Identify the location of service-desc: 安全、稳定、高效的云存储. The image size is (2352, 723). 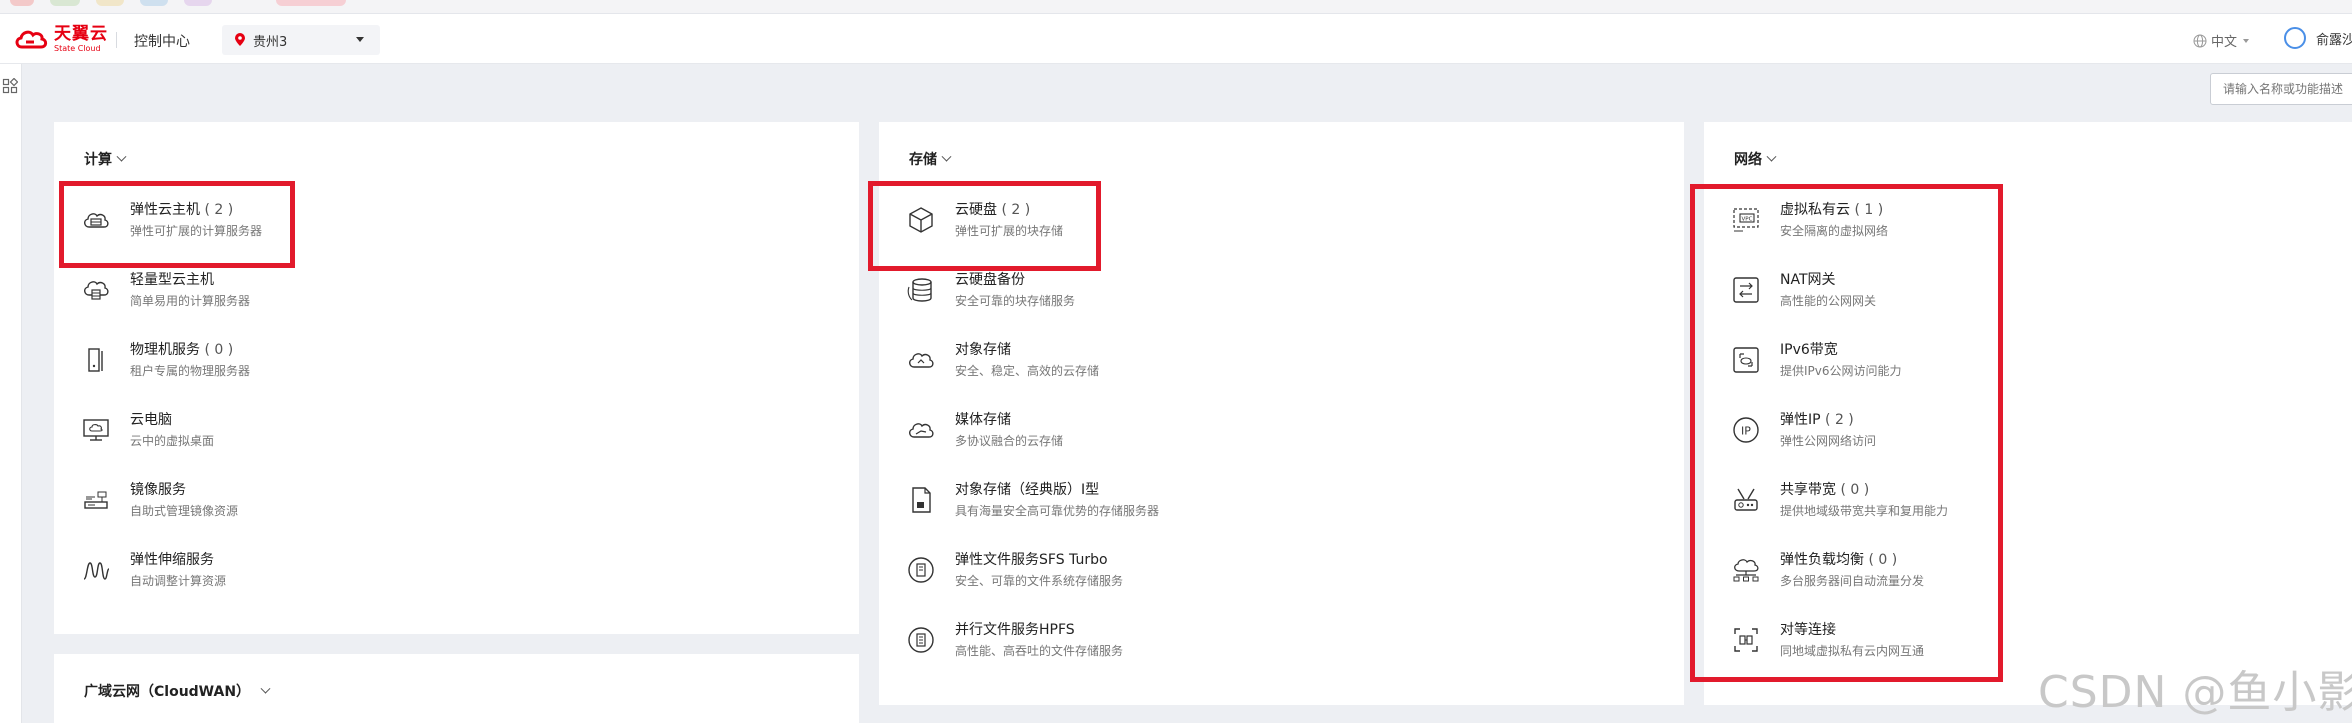
(1027, 370).